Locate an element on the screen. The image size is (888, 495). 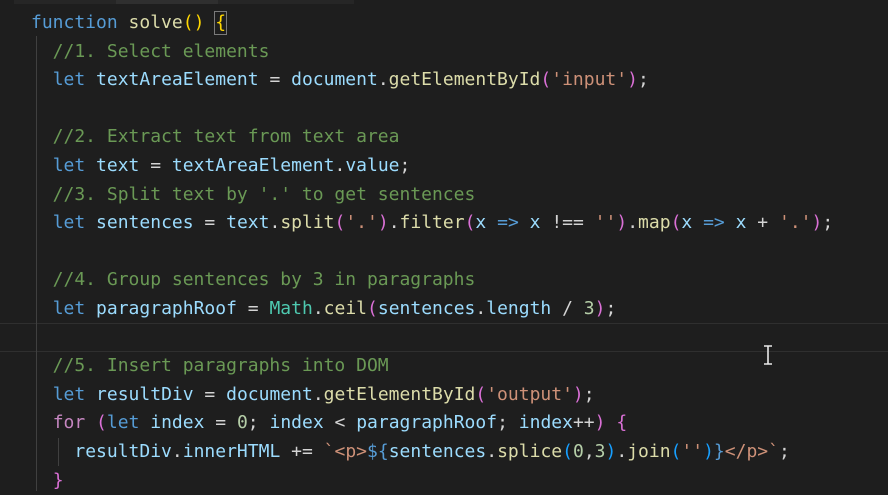
code-token: += is located at coordinates (302, 451).